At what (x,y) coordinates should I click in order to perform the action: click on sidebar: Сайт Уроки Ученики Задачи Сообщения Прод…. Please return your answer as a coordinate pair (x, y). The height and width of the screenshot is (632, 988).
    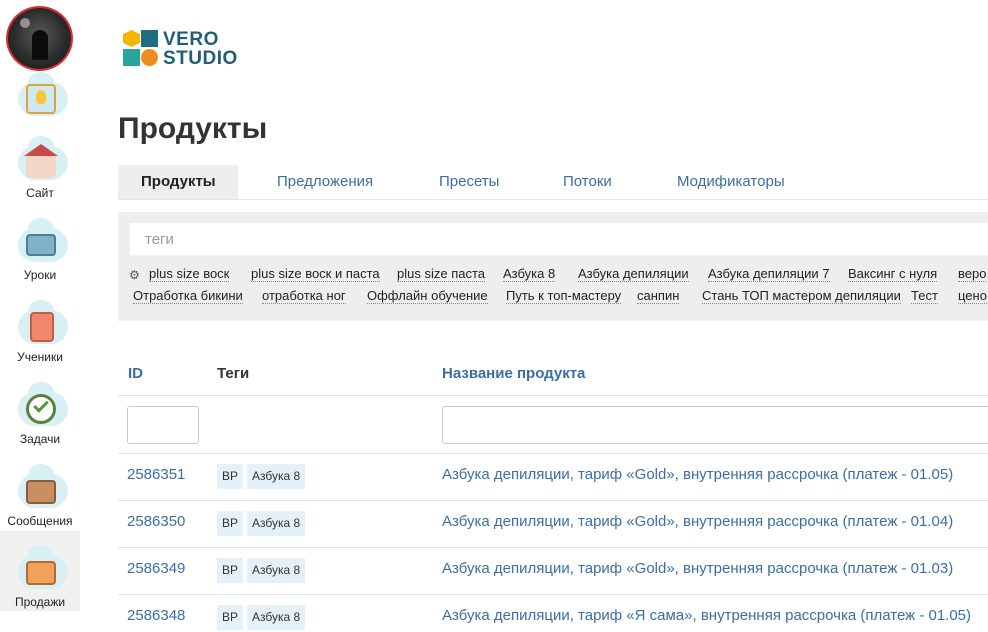
    Looking at the image, I should click on (40, 316).